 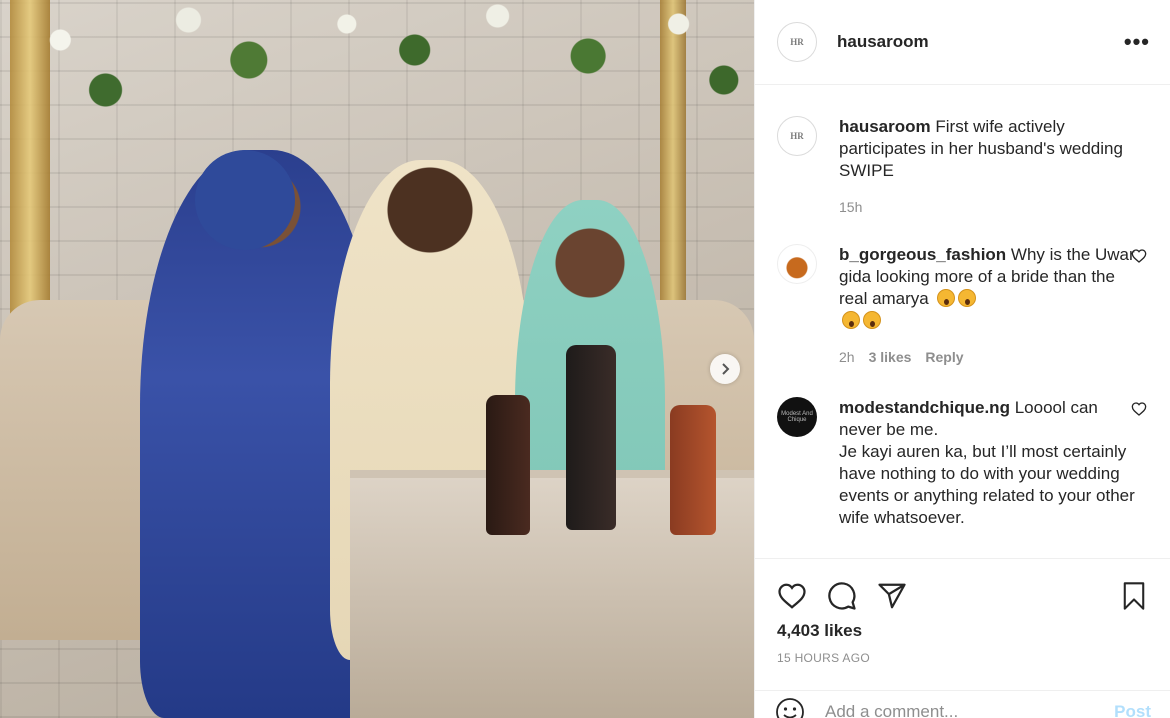 I want to click on likes-count: 4,403 likes, so click(x=962, y=631).